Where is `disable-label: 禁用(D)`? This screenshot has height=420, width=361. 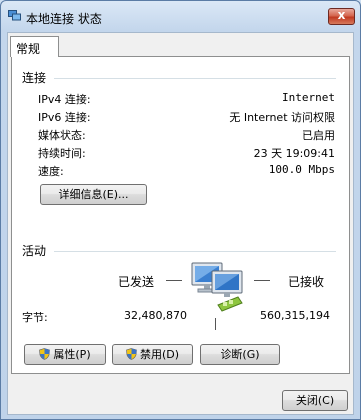 disable-label: 禁用(D) is located at coordinates (159, 354).